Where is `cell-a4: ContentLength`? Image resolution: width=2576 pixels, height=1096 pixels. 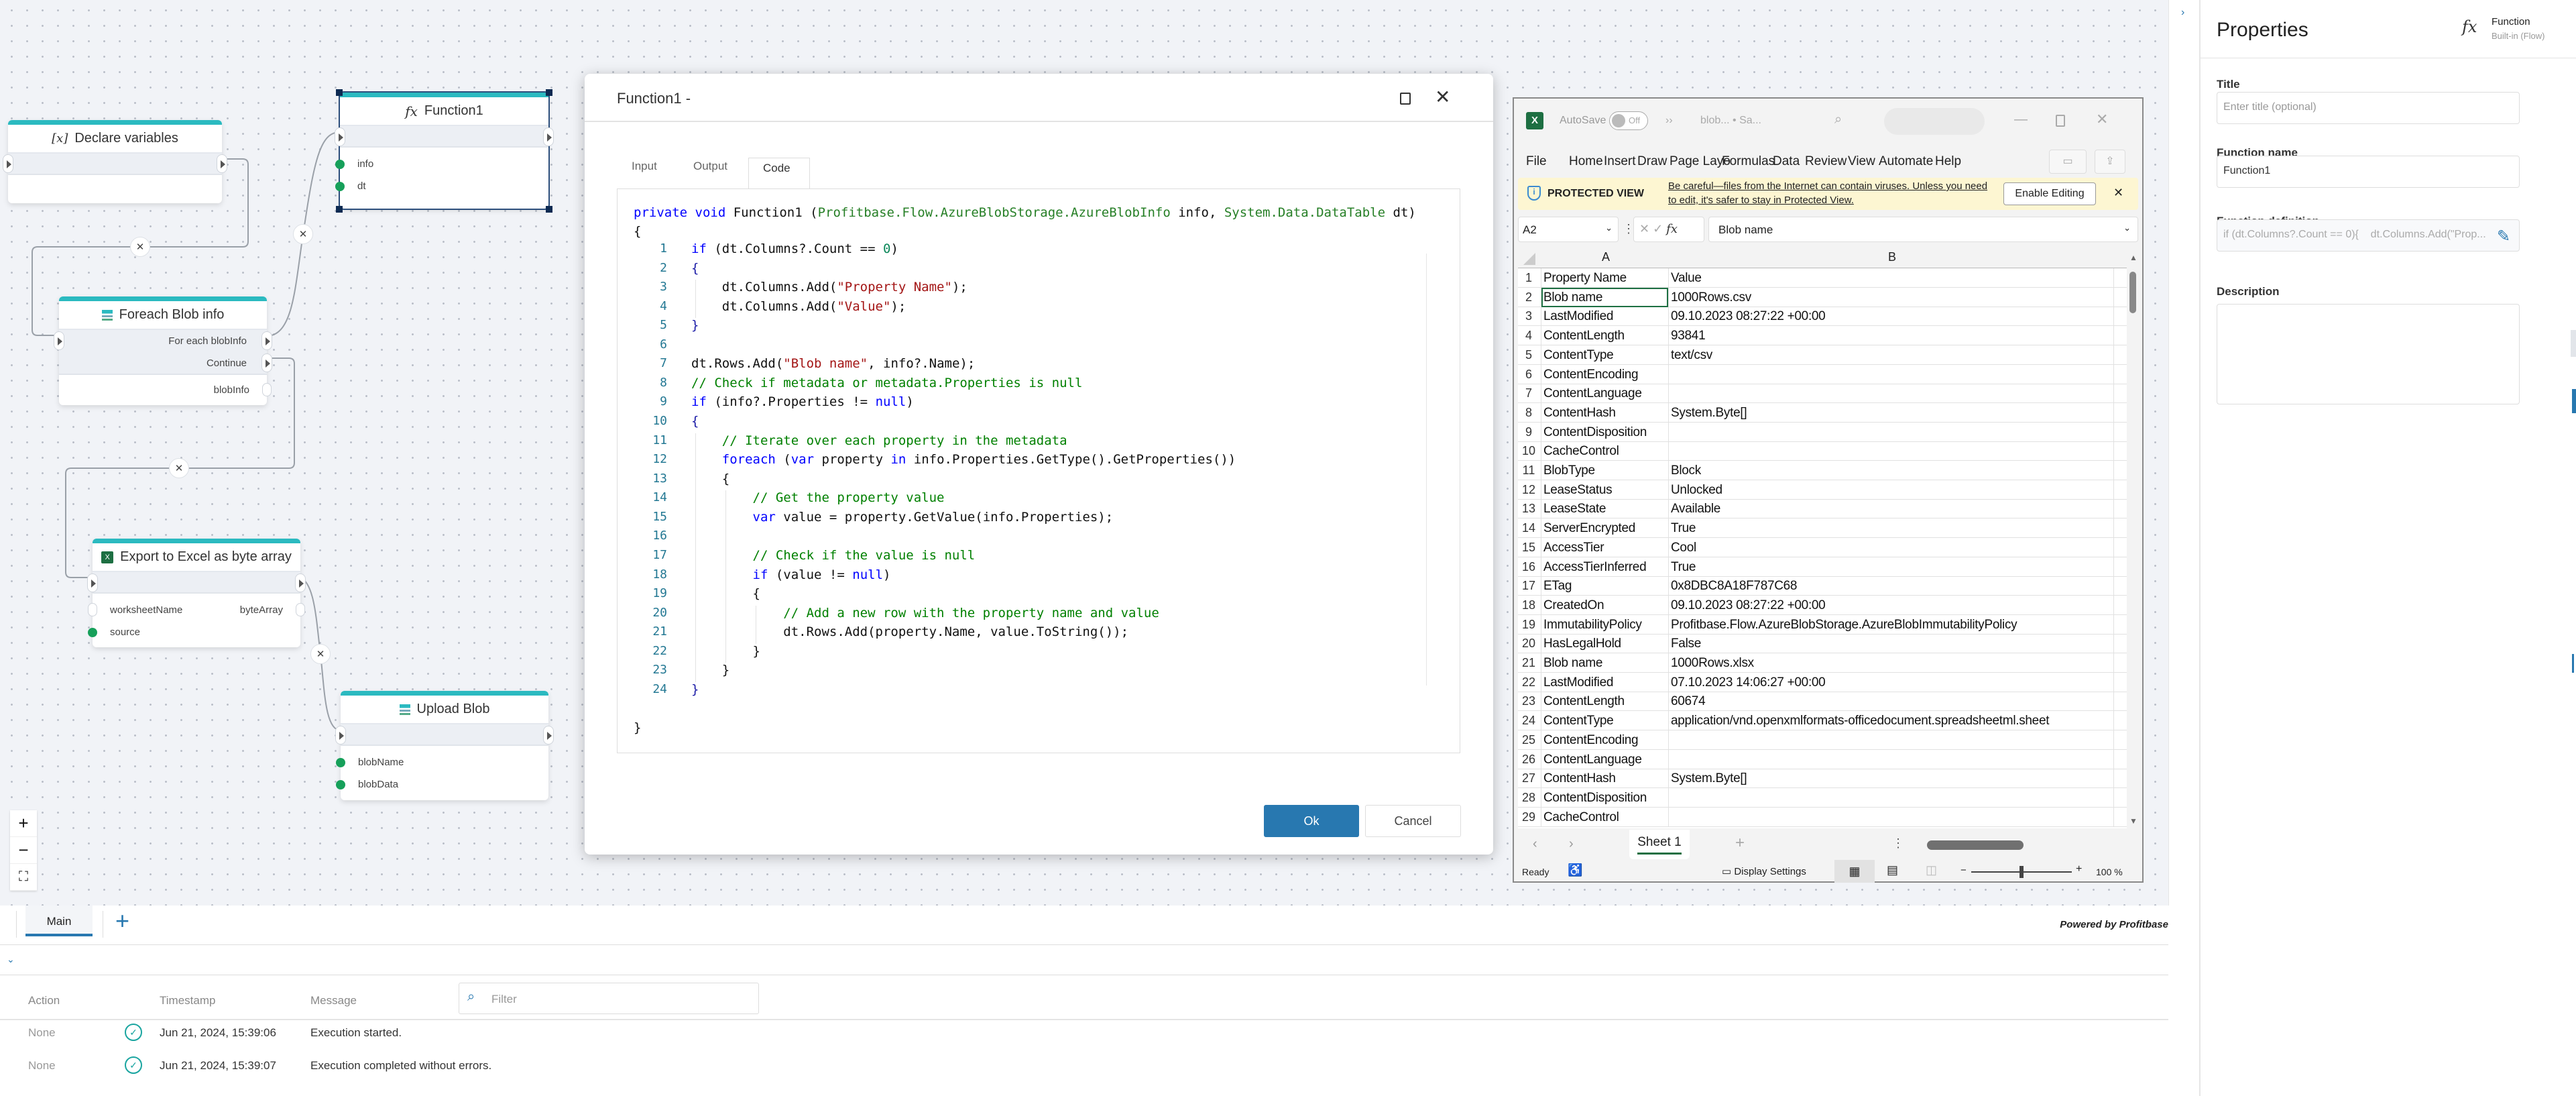
cell-a4: ContentLength is located at coordinates (1605, 336).